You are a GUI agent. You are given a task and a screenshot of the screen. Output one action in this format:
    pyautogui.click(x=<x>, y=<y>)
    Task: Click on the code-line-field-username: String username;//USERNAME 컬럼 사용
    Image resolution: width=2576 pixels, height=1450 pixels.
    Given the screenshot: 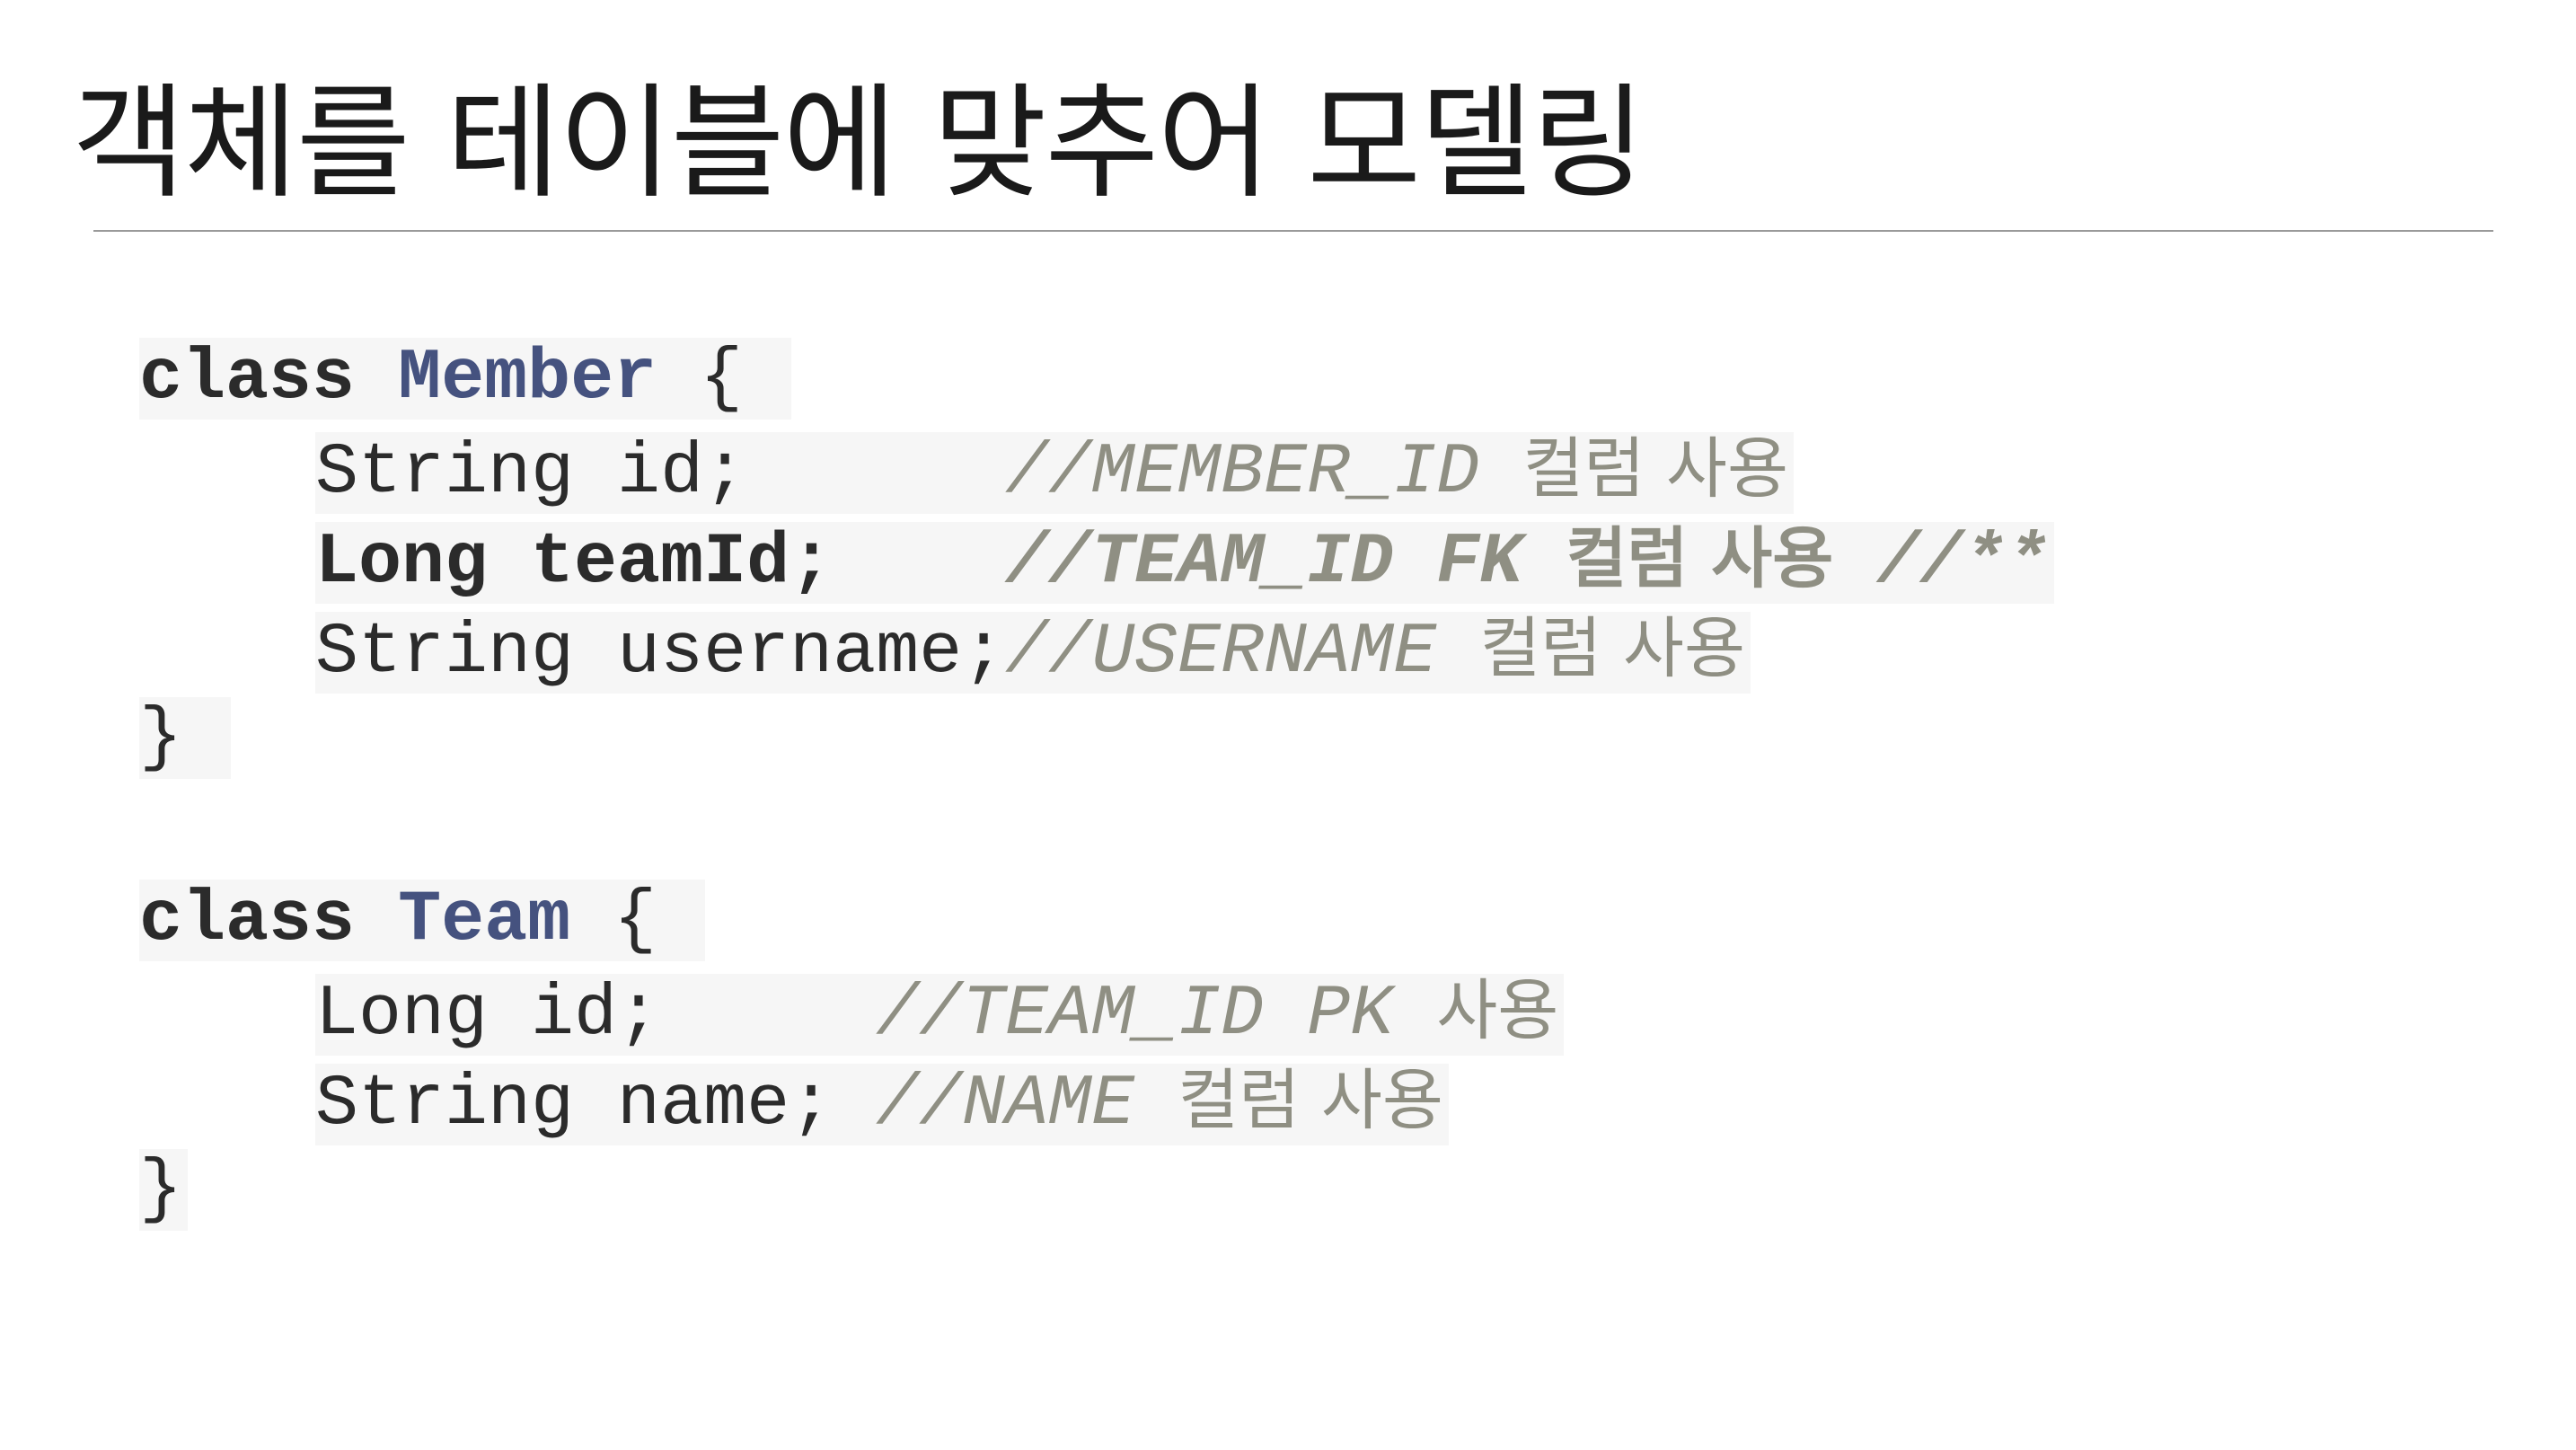 What is the action you would take?
    pyautogui.click(x=1096, y=649)
    